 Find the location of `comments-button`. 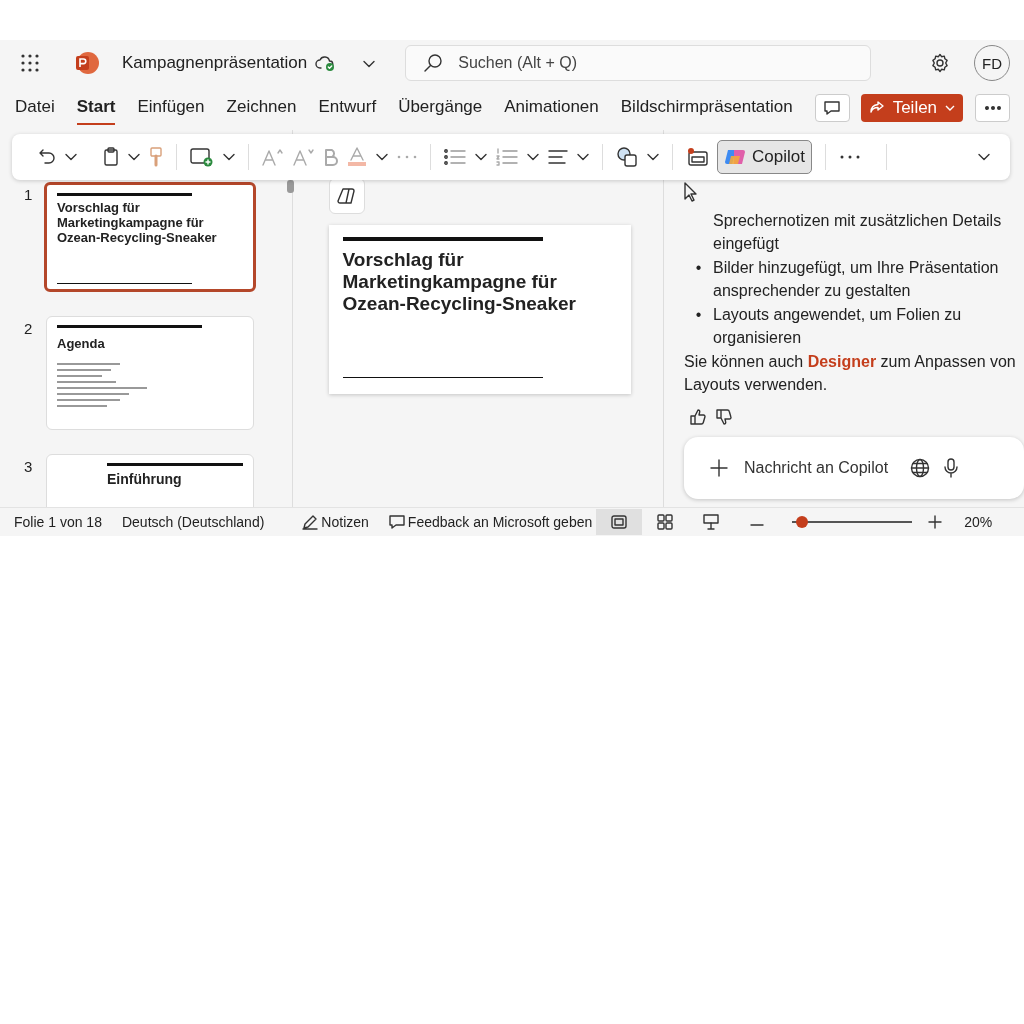

comments-button is located at coordinates (832, 108).